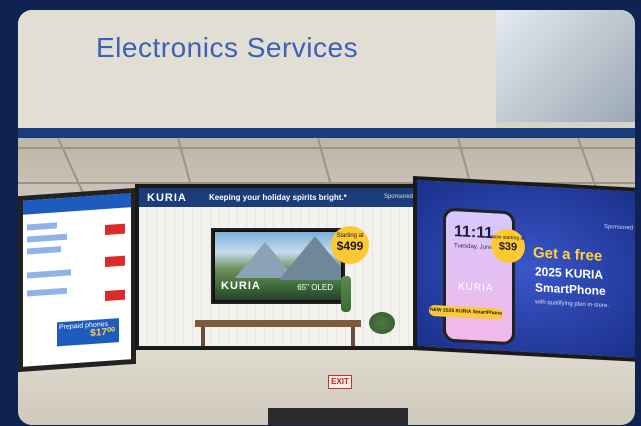 The width and height of the screenshot is (641, 426). I want to click on left-screen-header, so click(77, 204).